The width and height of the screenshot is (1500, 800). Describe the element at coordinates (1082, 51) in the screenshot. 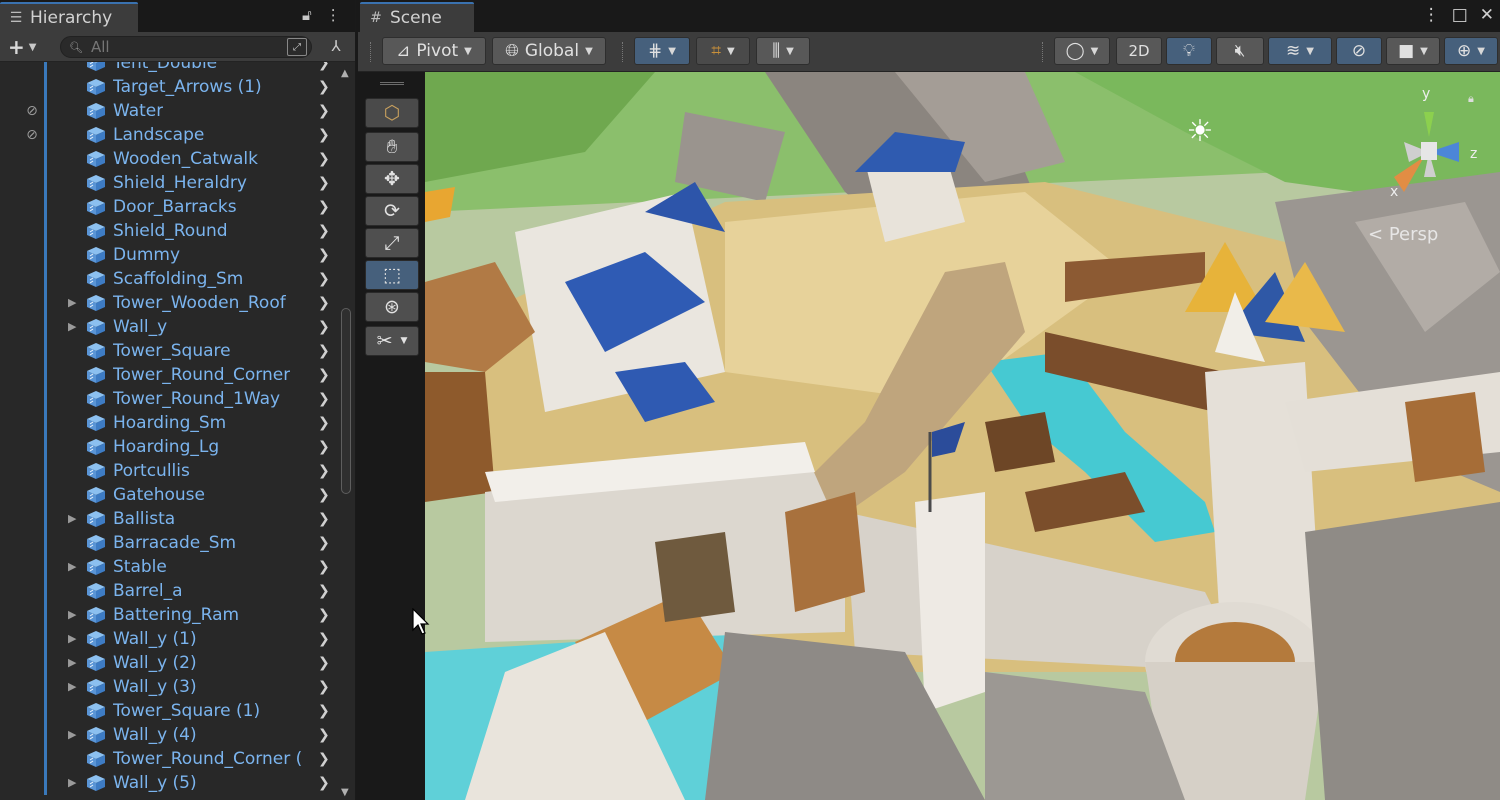

I see `draw-mode-dropdown: ◯ ▼` at that location.